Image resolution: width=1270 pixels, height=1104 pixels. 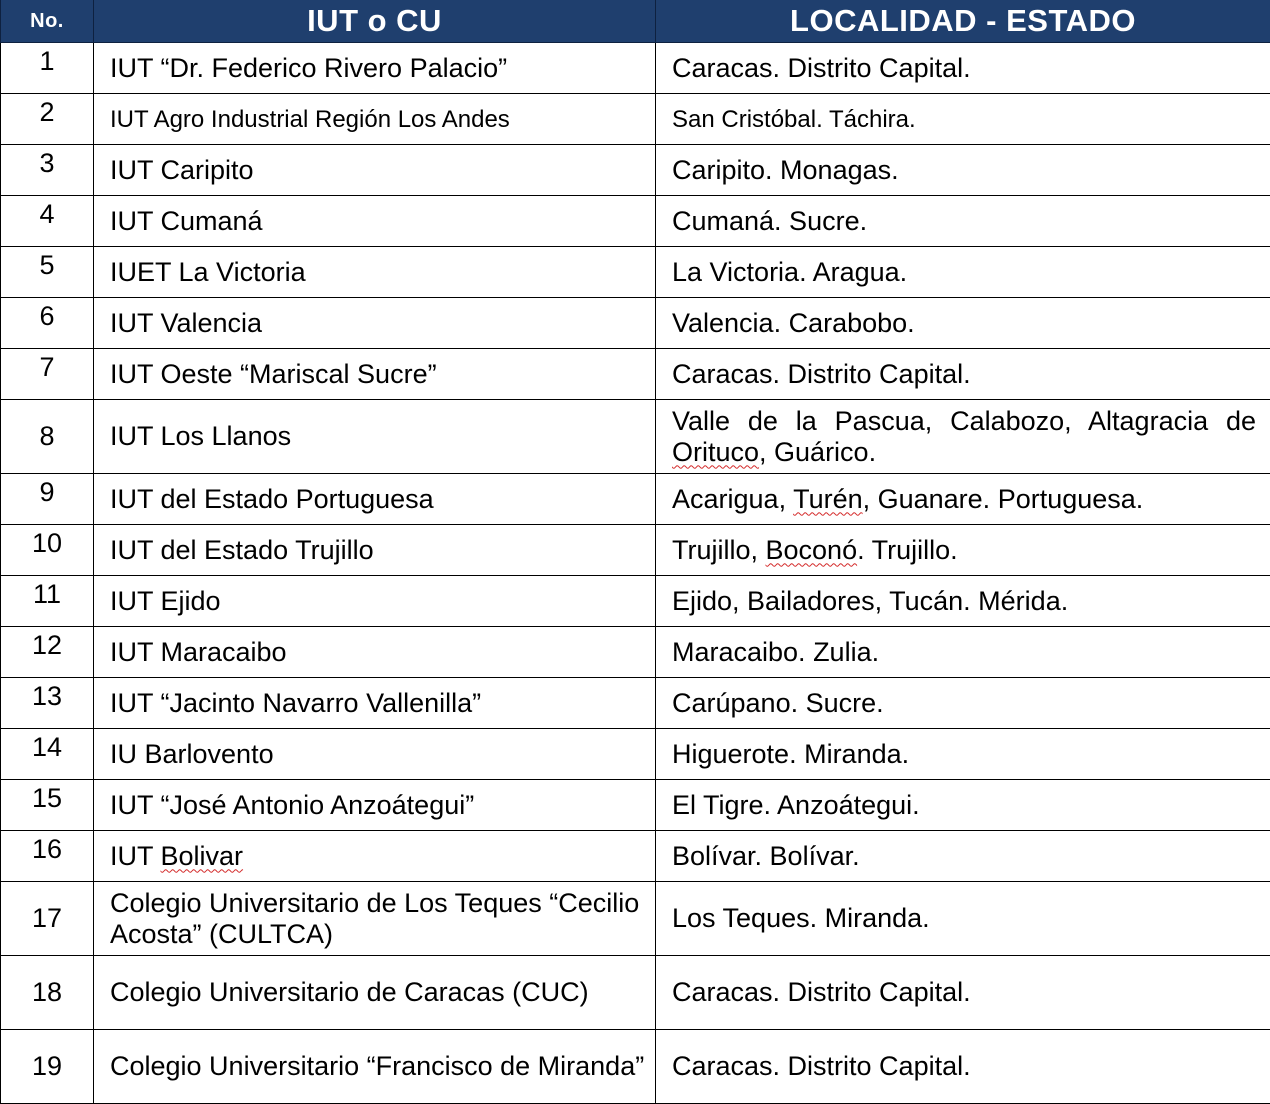 What do you see at coordinates (715, 452) in the screenshot?
I see `spellcheck-underlined-word: Orituco` at bounding box center [715, 452].